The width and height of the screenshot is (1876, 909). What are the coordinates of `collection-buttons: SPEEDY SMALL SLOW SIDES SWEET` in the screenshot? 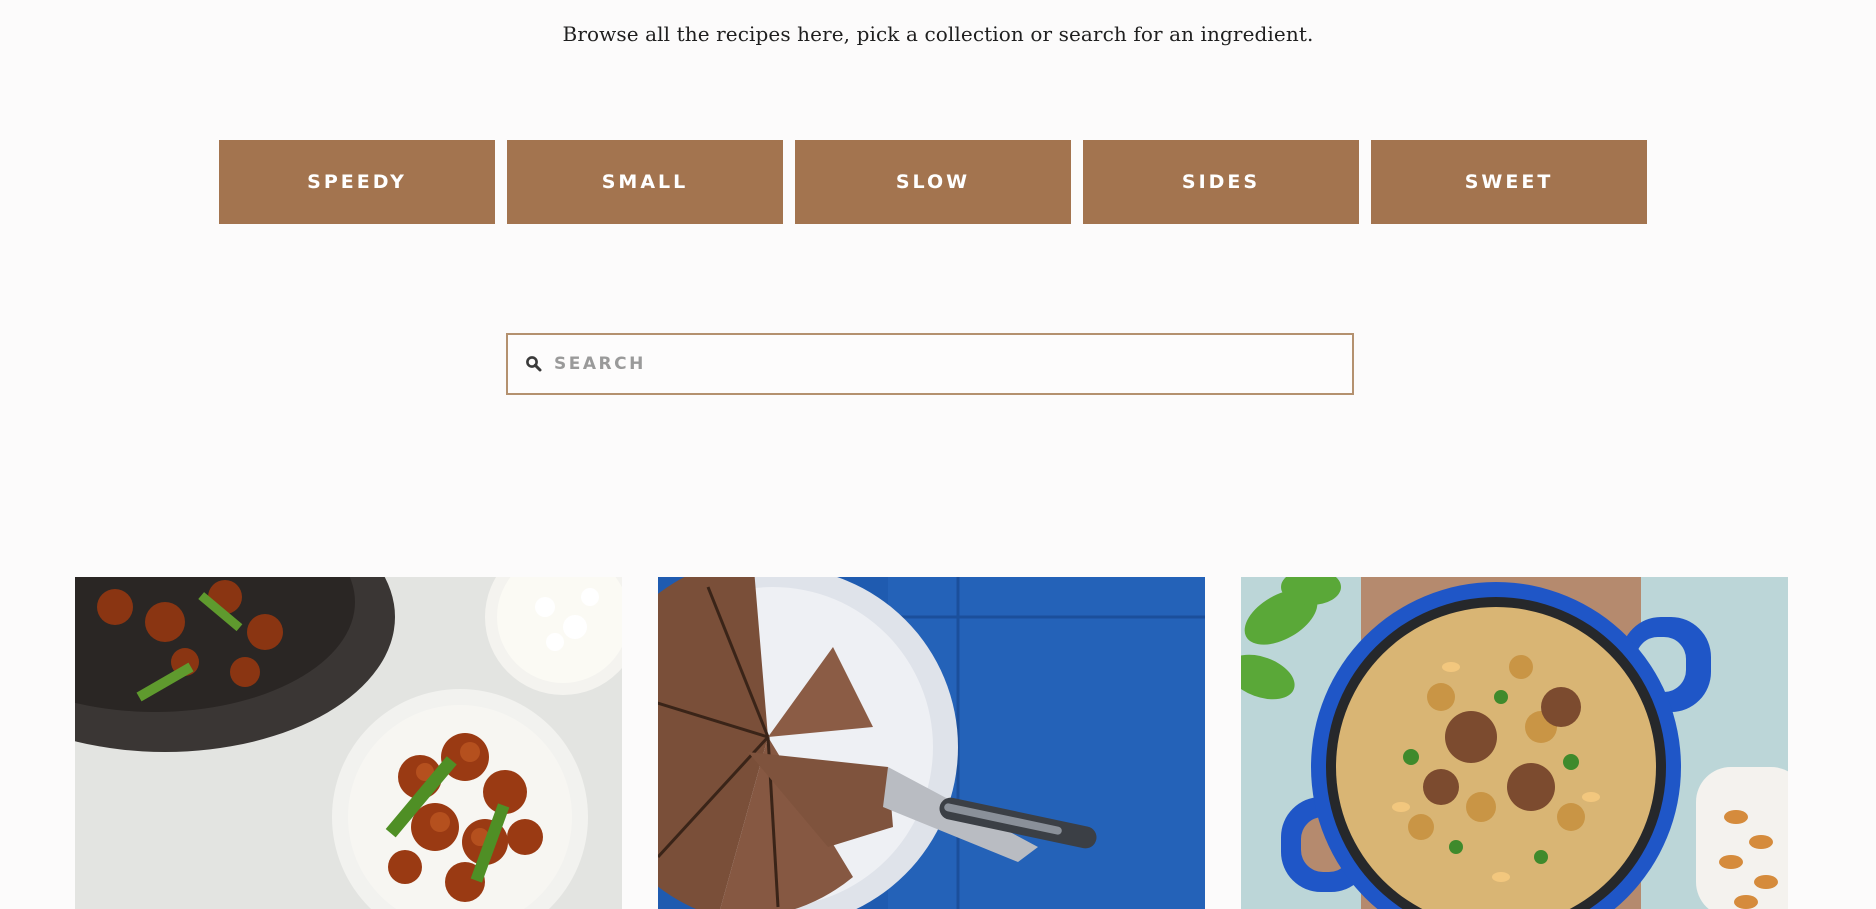 It's located at (933, 182).